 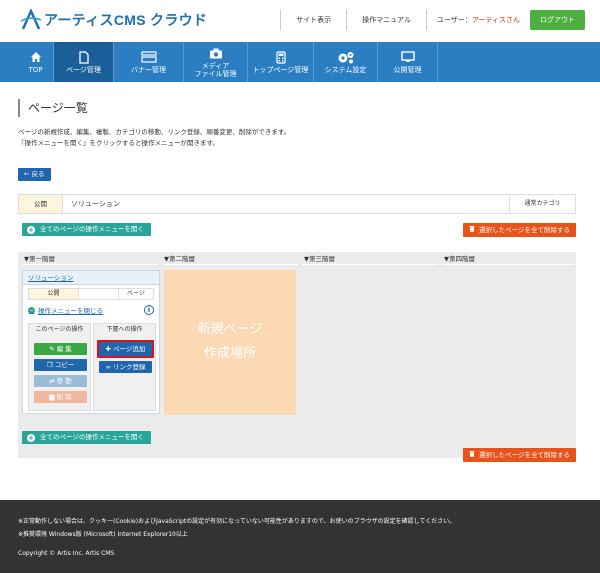 What do you see at coordinates (70, 311) in the screenshot?
I see `close-menu-label: 操作メニューを閉じる` at bounding box center [70, 311].